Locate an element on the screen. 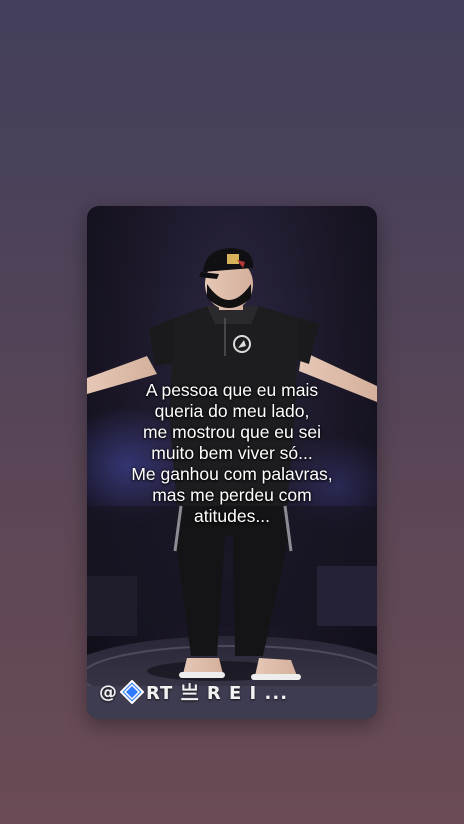 This screenshot has width=464, height=824. caption-line: queria do meu lado, is located at coordinates (232, 411).